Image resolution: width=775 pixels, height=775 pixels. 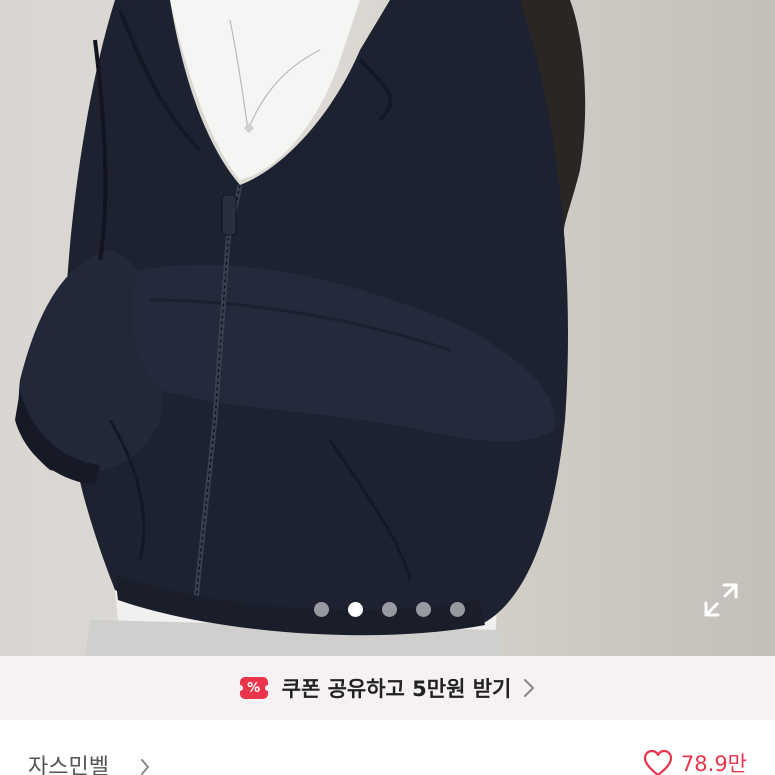 I want to click on image-pager, so click(x=387, y=609).